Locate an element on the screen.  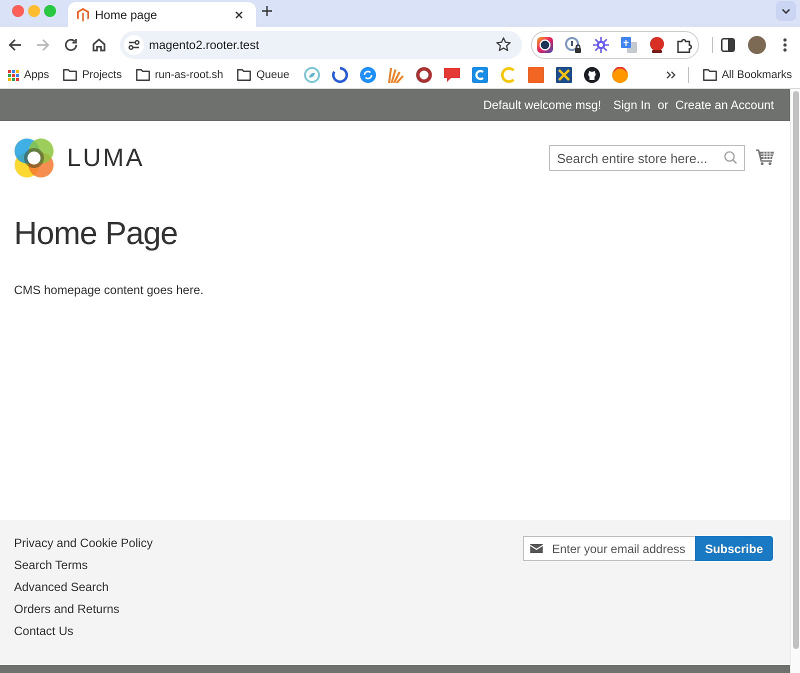
email-field: Enter your email address is located at coordinates (608, 548).